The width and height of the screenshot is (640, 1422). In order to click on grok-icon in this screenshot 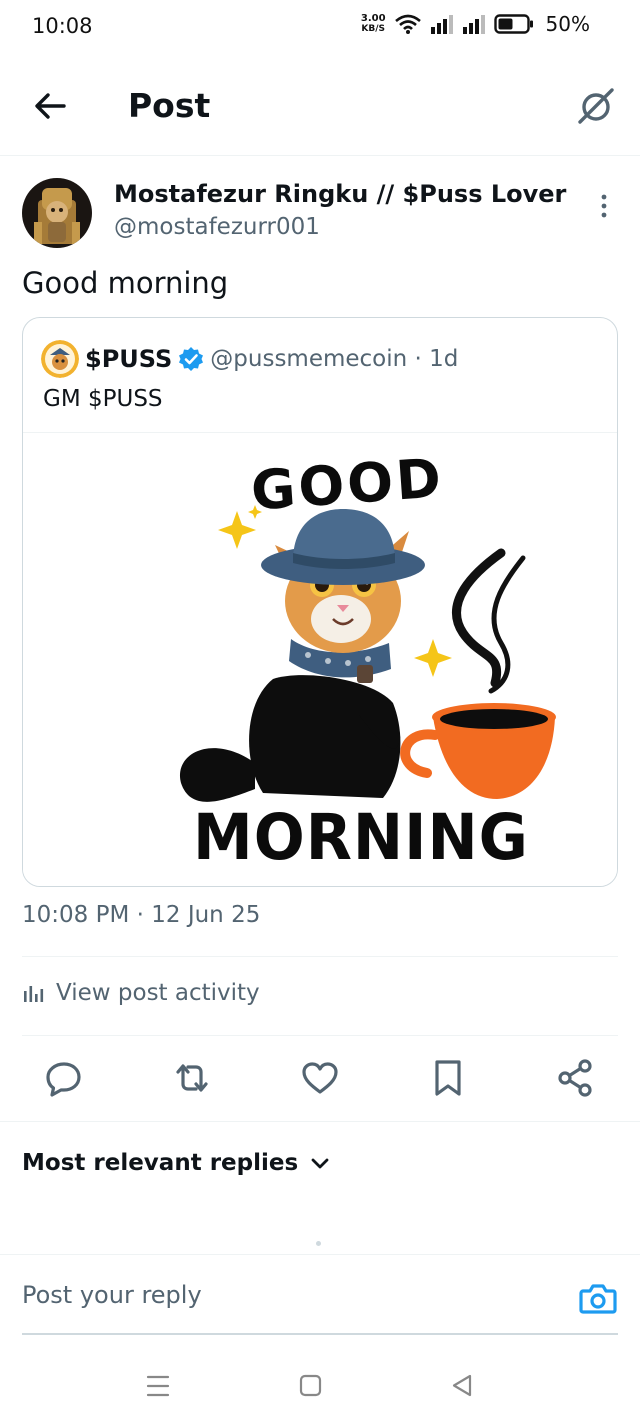, I will do `click(596, 106)`.